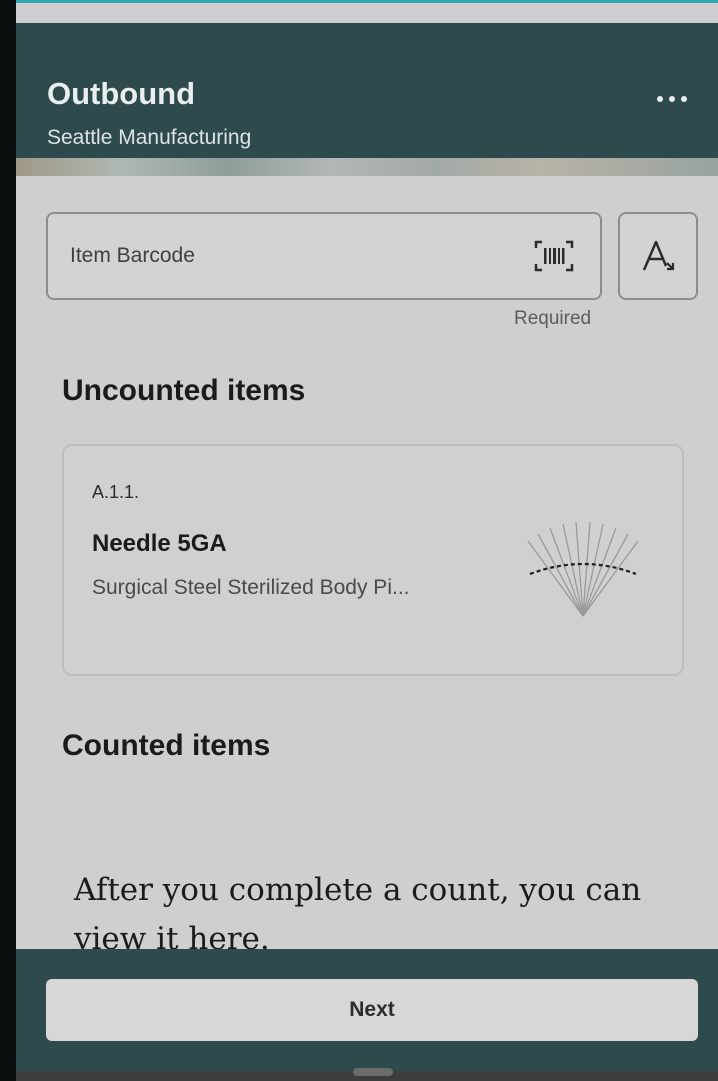 This screenshot has height=1081, width=718. What do you see at coordinates (166, 745) in the screenshot?
I see `counted-items-heading: Counted items` at bounding box center [166, 745].